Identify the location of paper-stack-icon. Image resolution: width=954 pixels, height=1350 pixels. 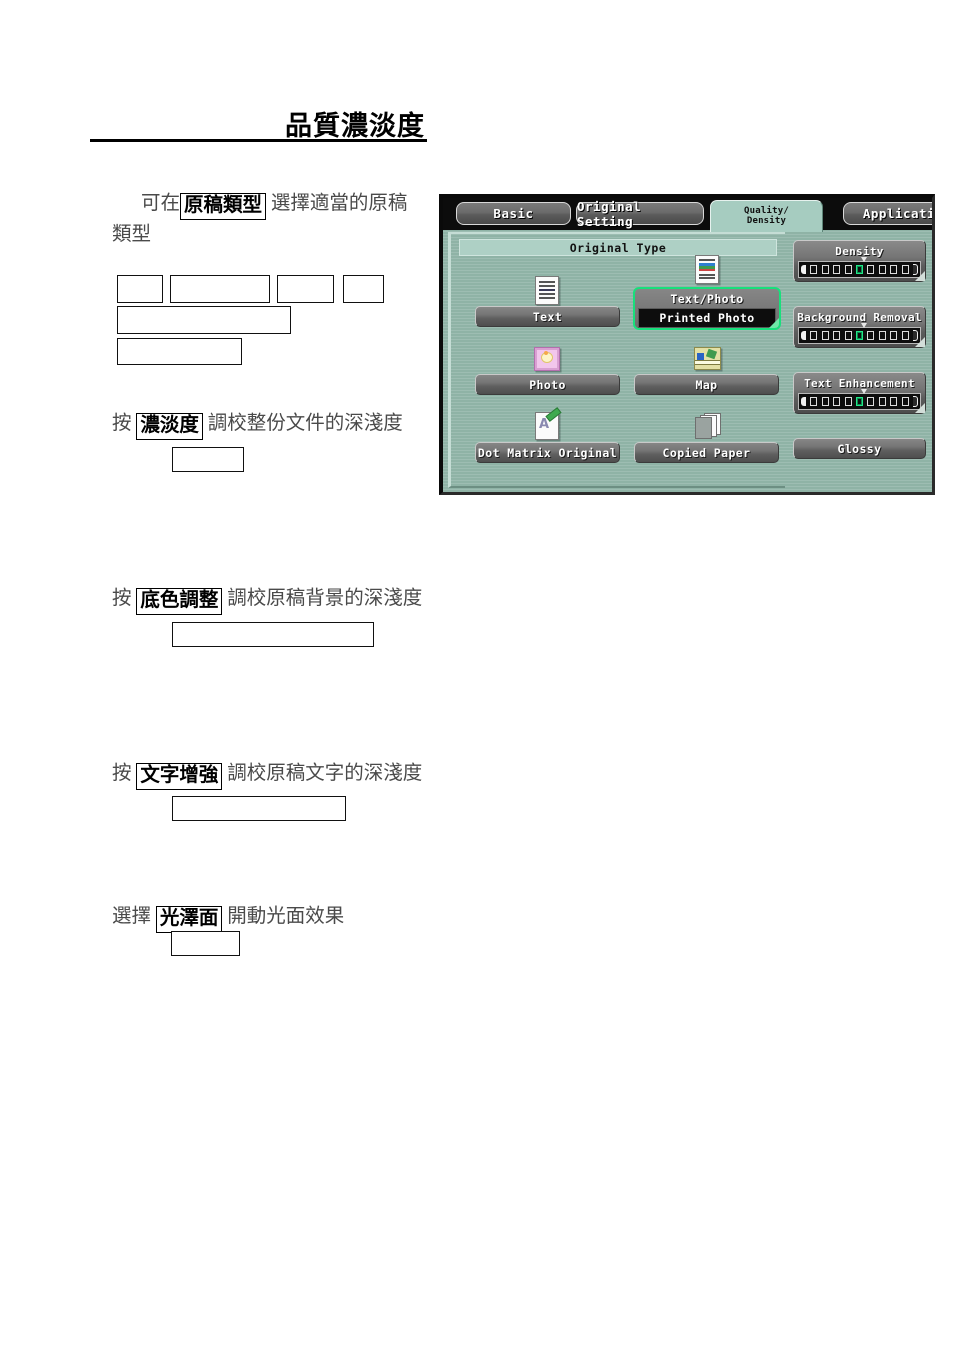
(707, 425).